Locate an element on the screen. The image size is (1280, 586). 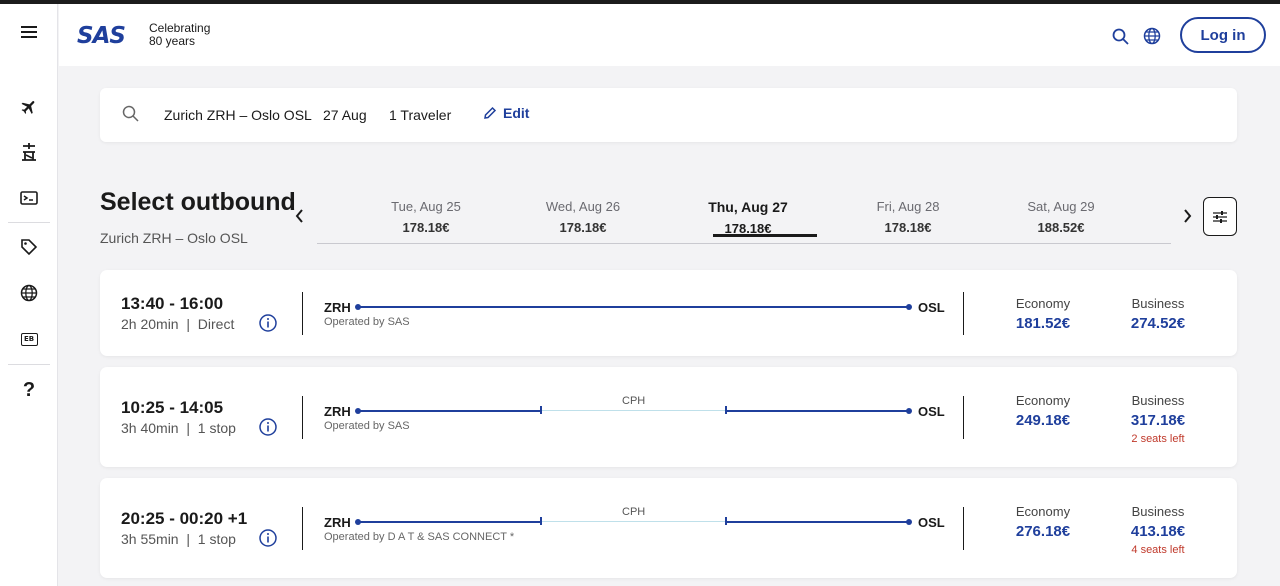
tag-icon is located at coordinates (29, 247).